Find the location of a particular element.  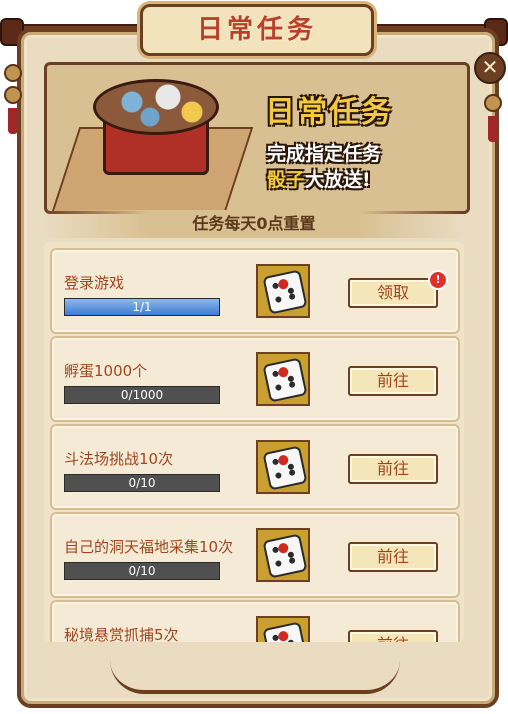

gem-pile-icon is located at coordinates (156, 107).